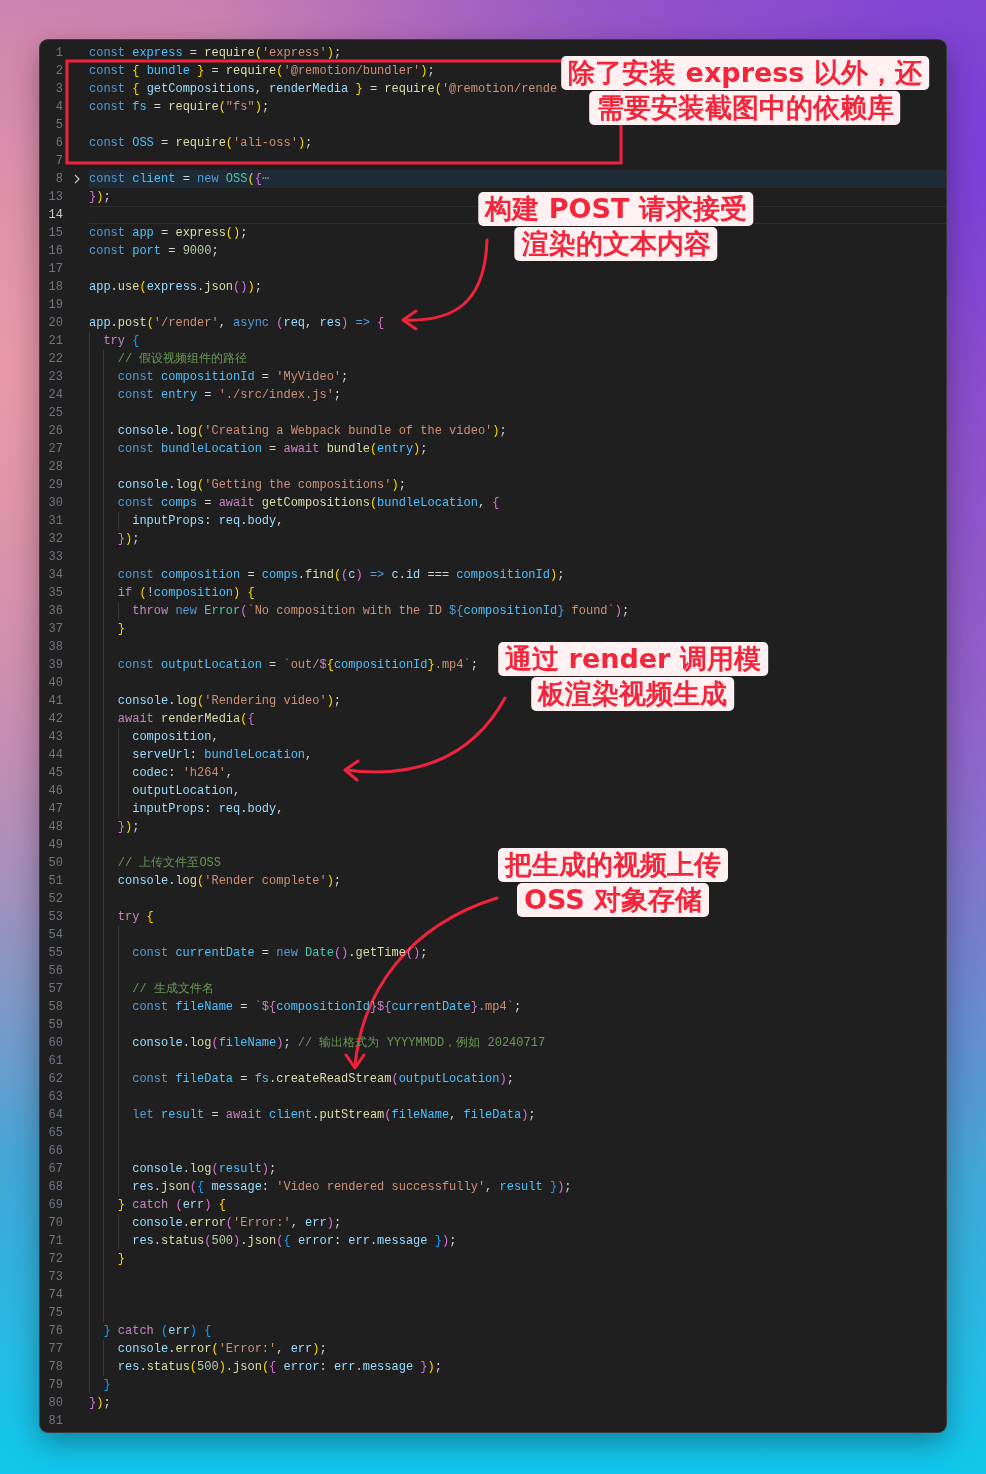 Image resolution: width=986 pixels, height=1474 pixels. I want to click on code-line: console.log('Render complete');, so click(229, 881).